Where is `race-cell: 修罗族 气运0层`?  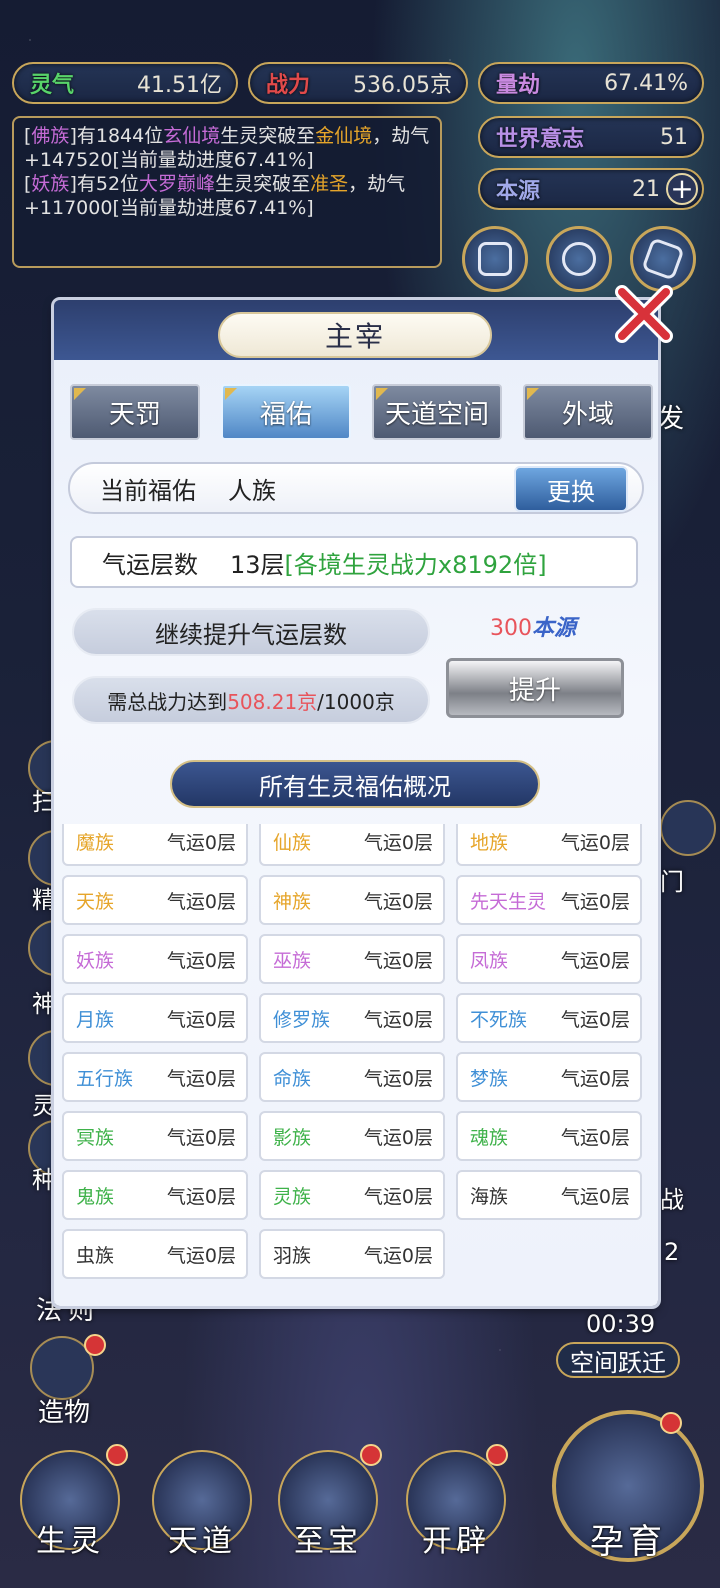 race-cell: 修罗族 气运0层 is located at coordinates (352, 1018).